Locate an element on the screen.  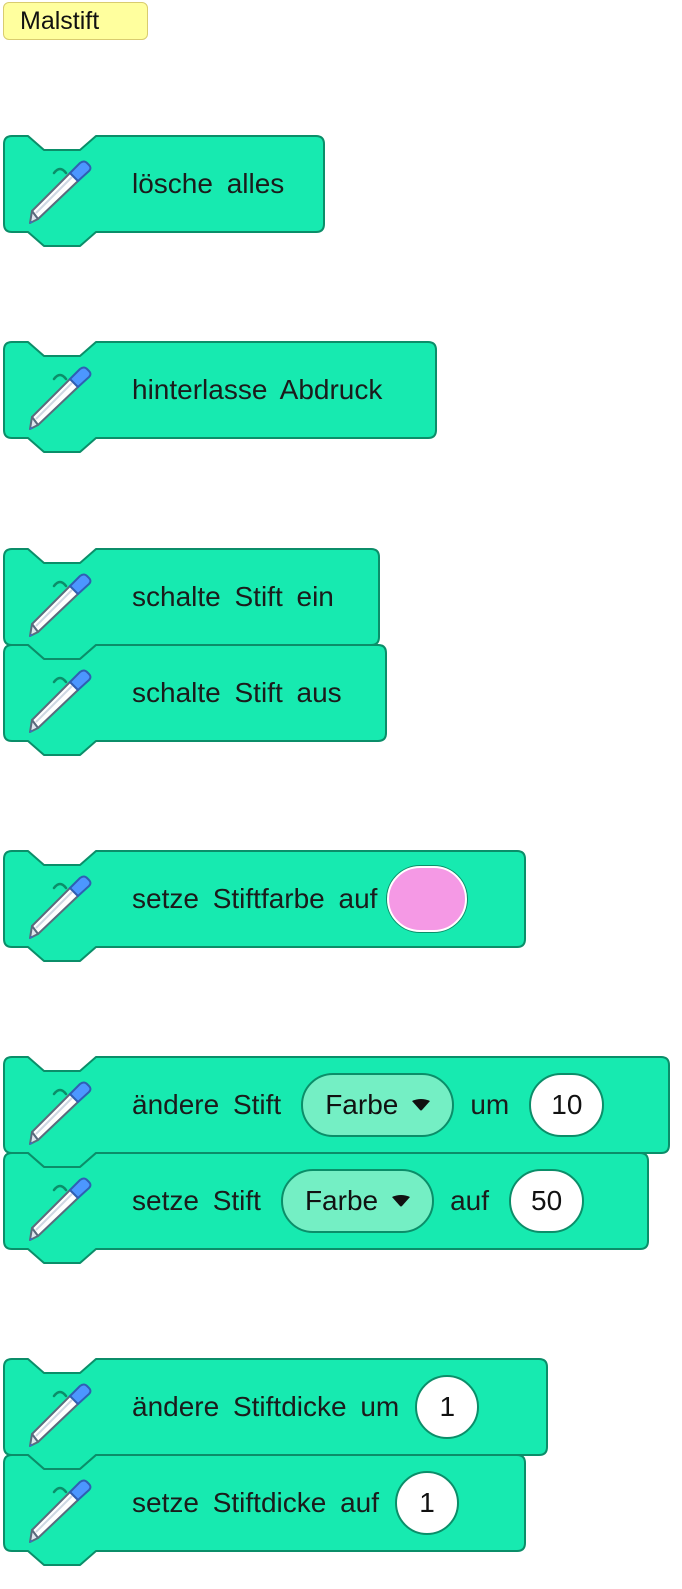
pen-color-swatch is located at coordinates (427, 898).